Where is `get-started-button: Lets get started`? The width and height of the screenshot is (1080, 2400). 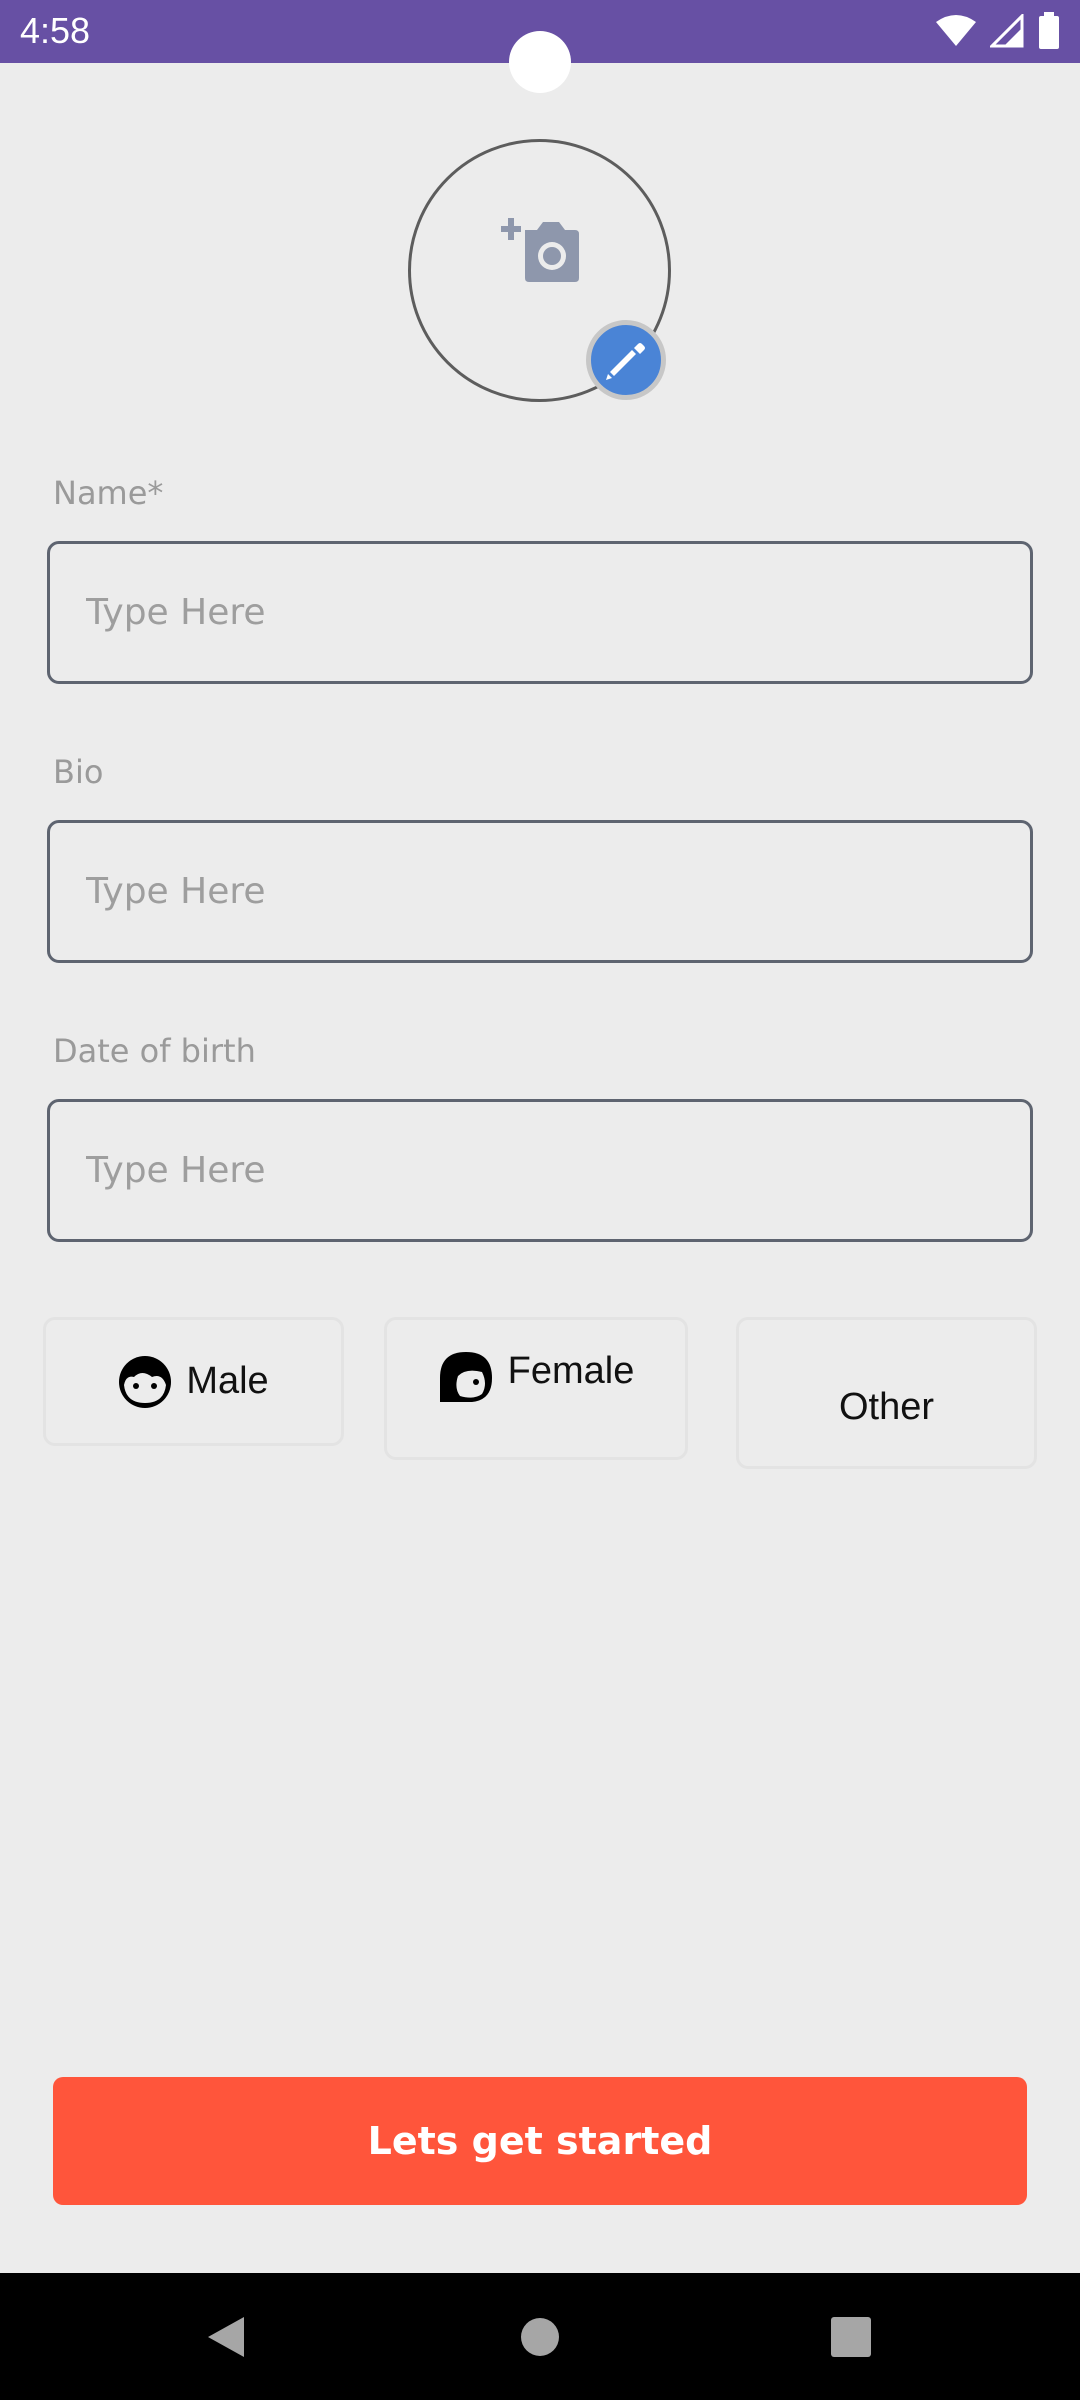 get-started-button: Lets get started is located at coordinates (540, 2141).